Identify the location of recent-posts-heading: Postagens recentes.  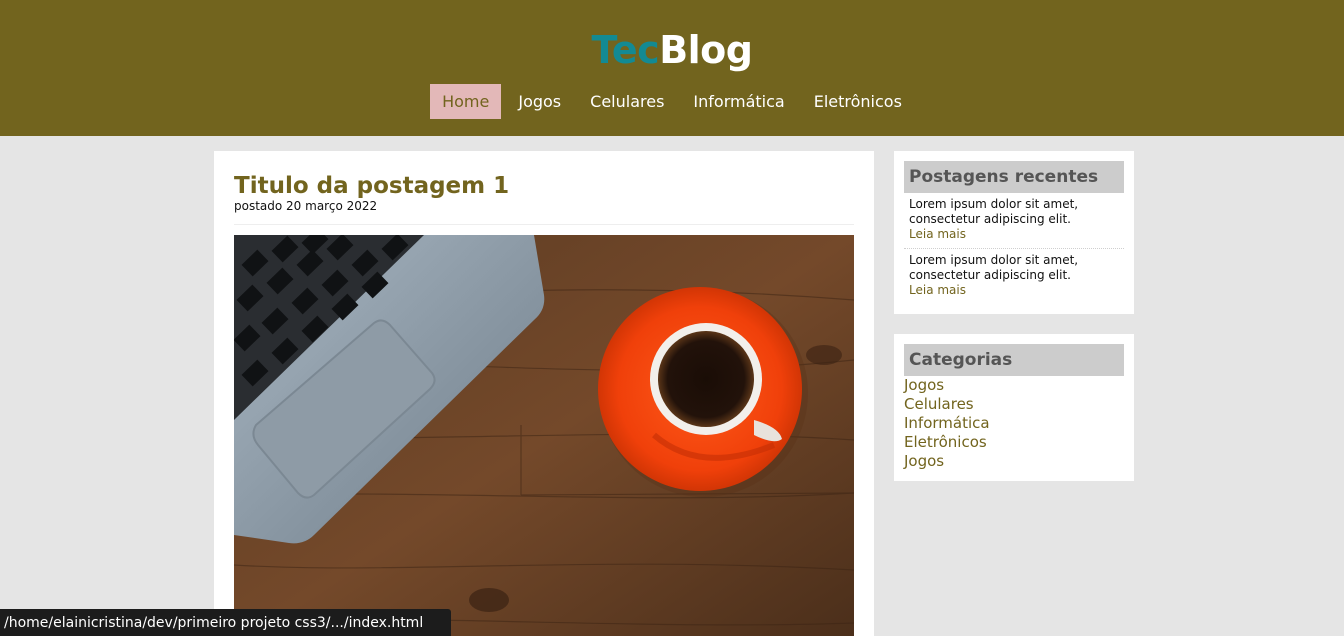
(1014, 177).